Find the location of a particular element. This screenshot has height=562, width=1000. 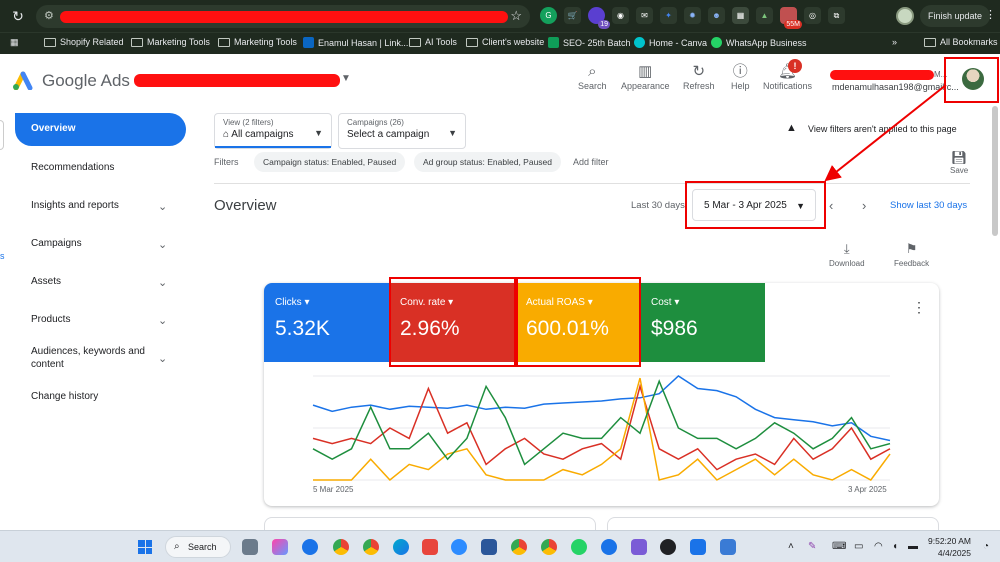

tray-chevron-icon: ˄ is located at coordinates (791, 546).